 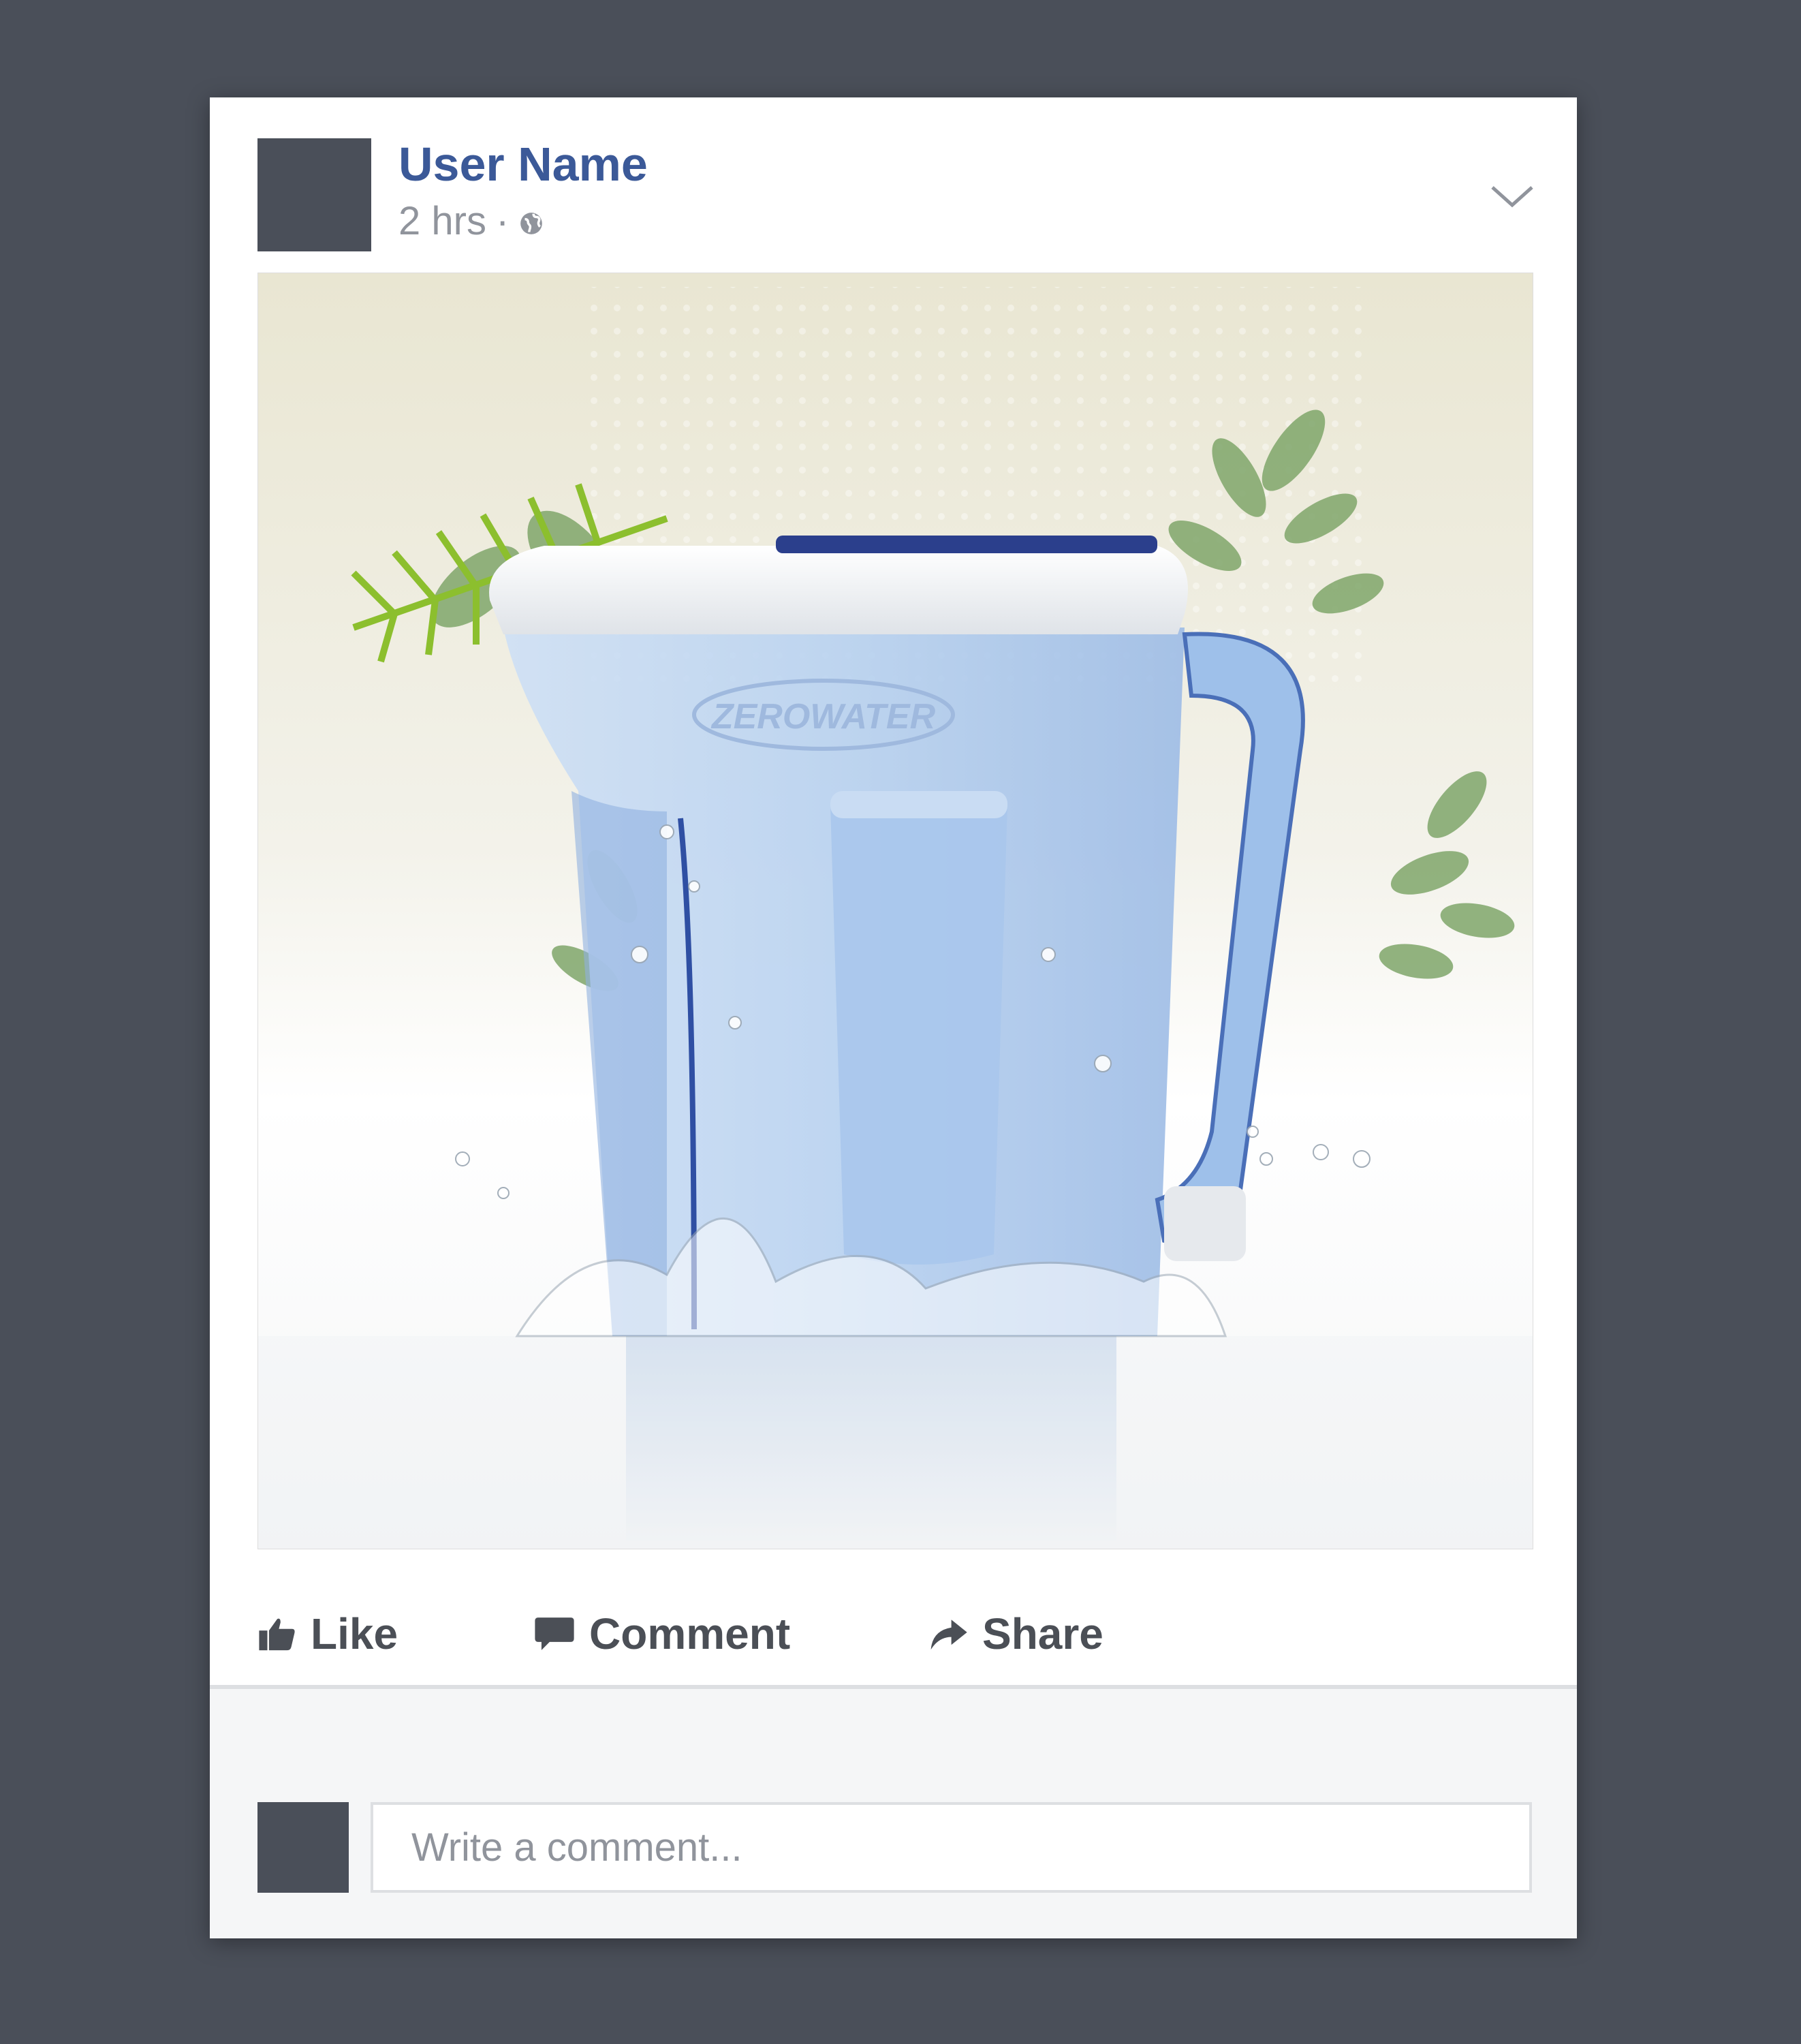 I want to click on comment-label: Comment, so click(x=690, y=1633).